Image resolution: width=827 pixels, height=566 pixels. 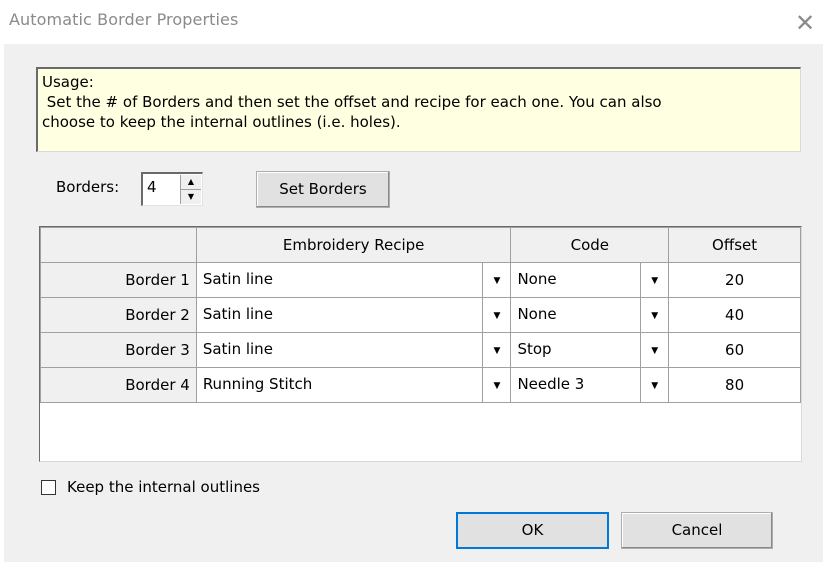 I want to click on offset-cell: 80, so click(x=734, y=385).